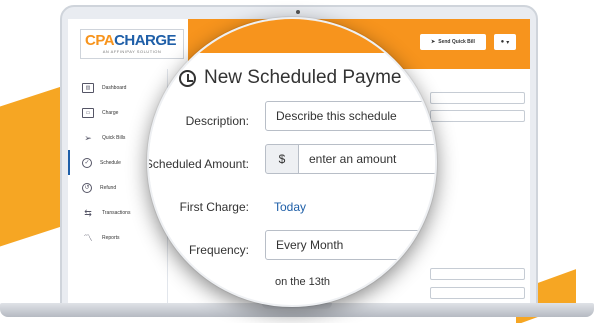  What do you see at coordinates (282, 159) in the screenshot?
I see `currency-prefix: $` at bounding box center [282, 159].